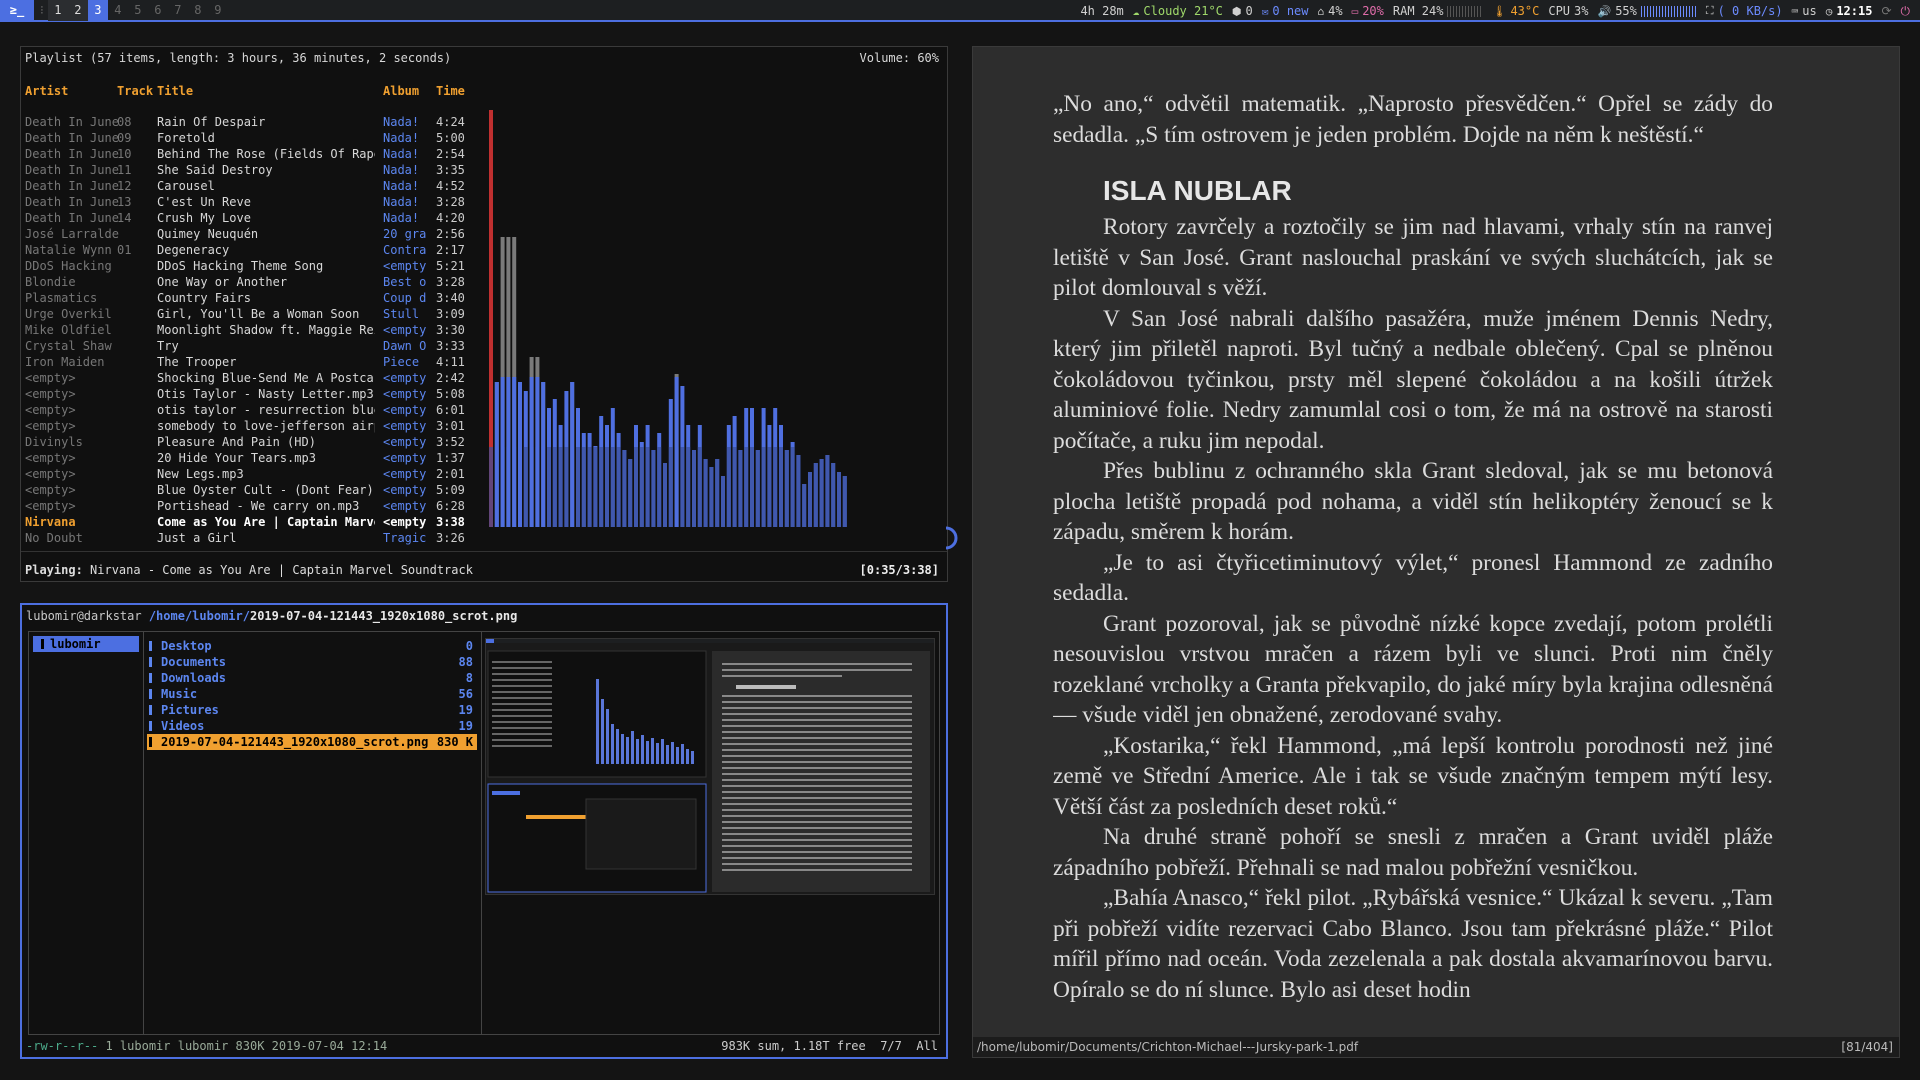 Image resolution: width=1920 pixels, height=1080 pixels. What do you see at coordinates (86, 644) in the screenshot?
I see `parent-entry: lubomir` at bounding box center [86, 644].